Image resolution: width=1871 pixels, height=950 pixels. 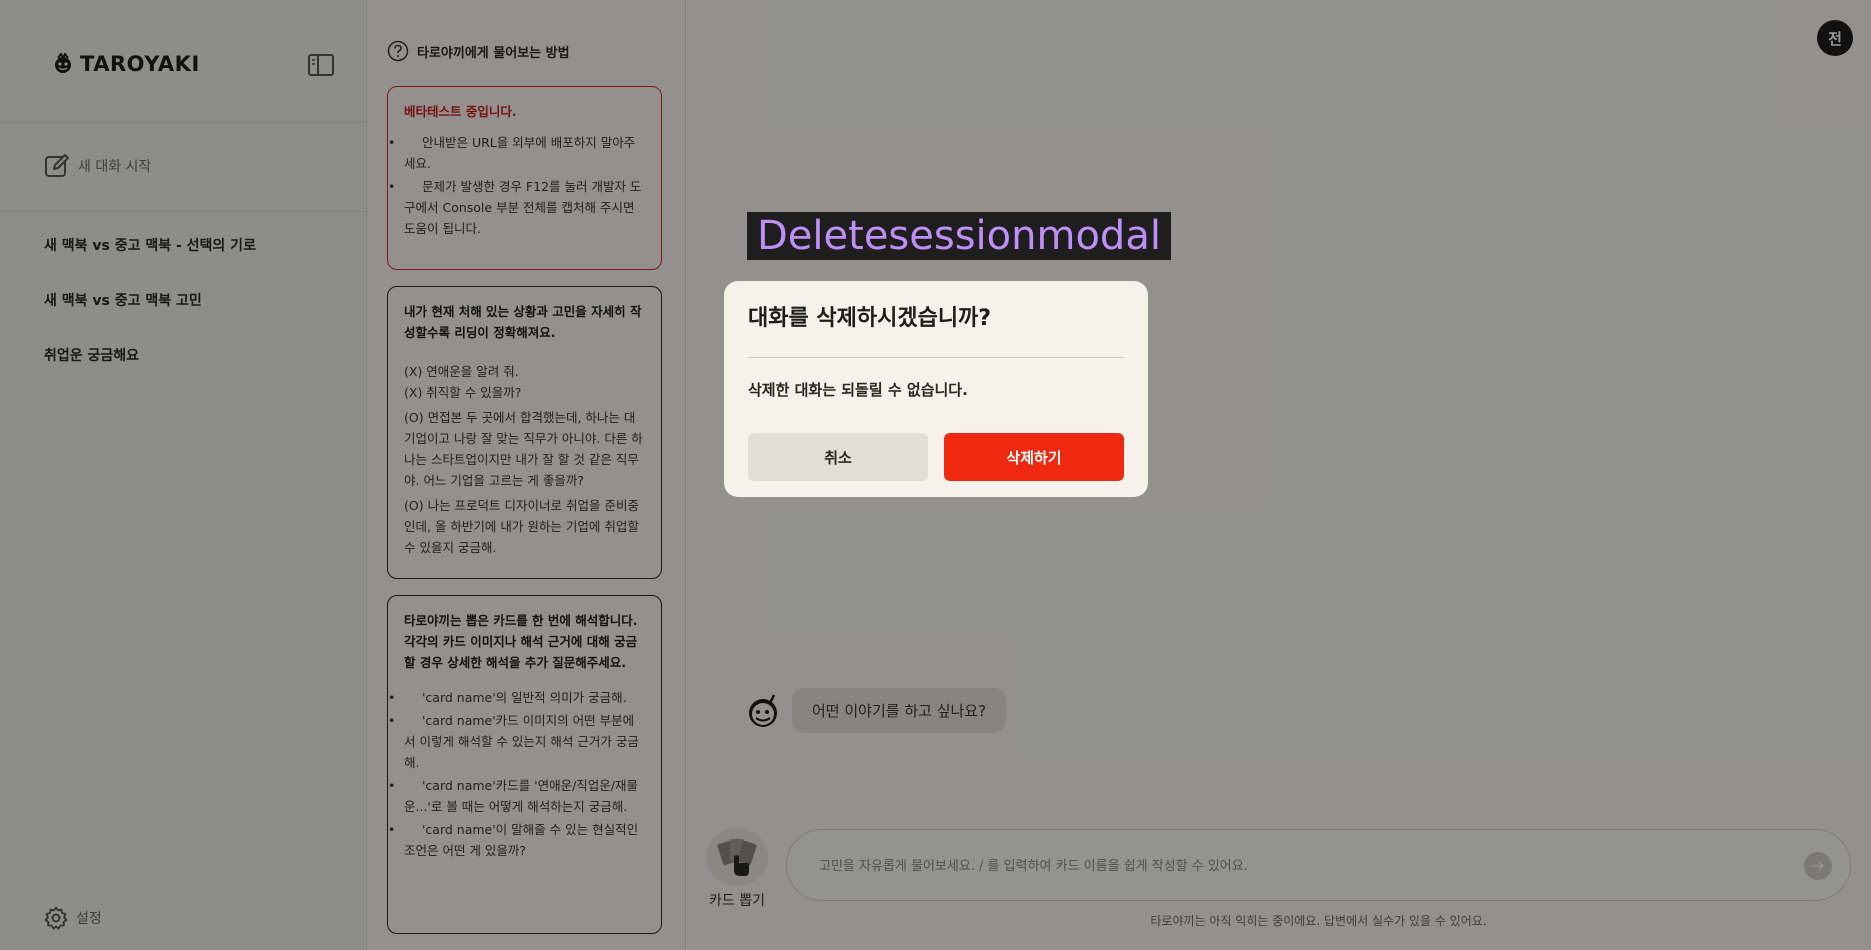 I want to click on modal-divider, so click(x=936, y=357).